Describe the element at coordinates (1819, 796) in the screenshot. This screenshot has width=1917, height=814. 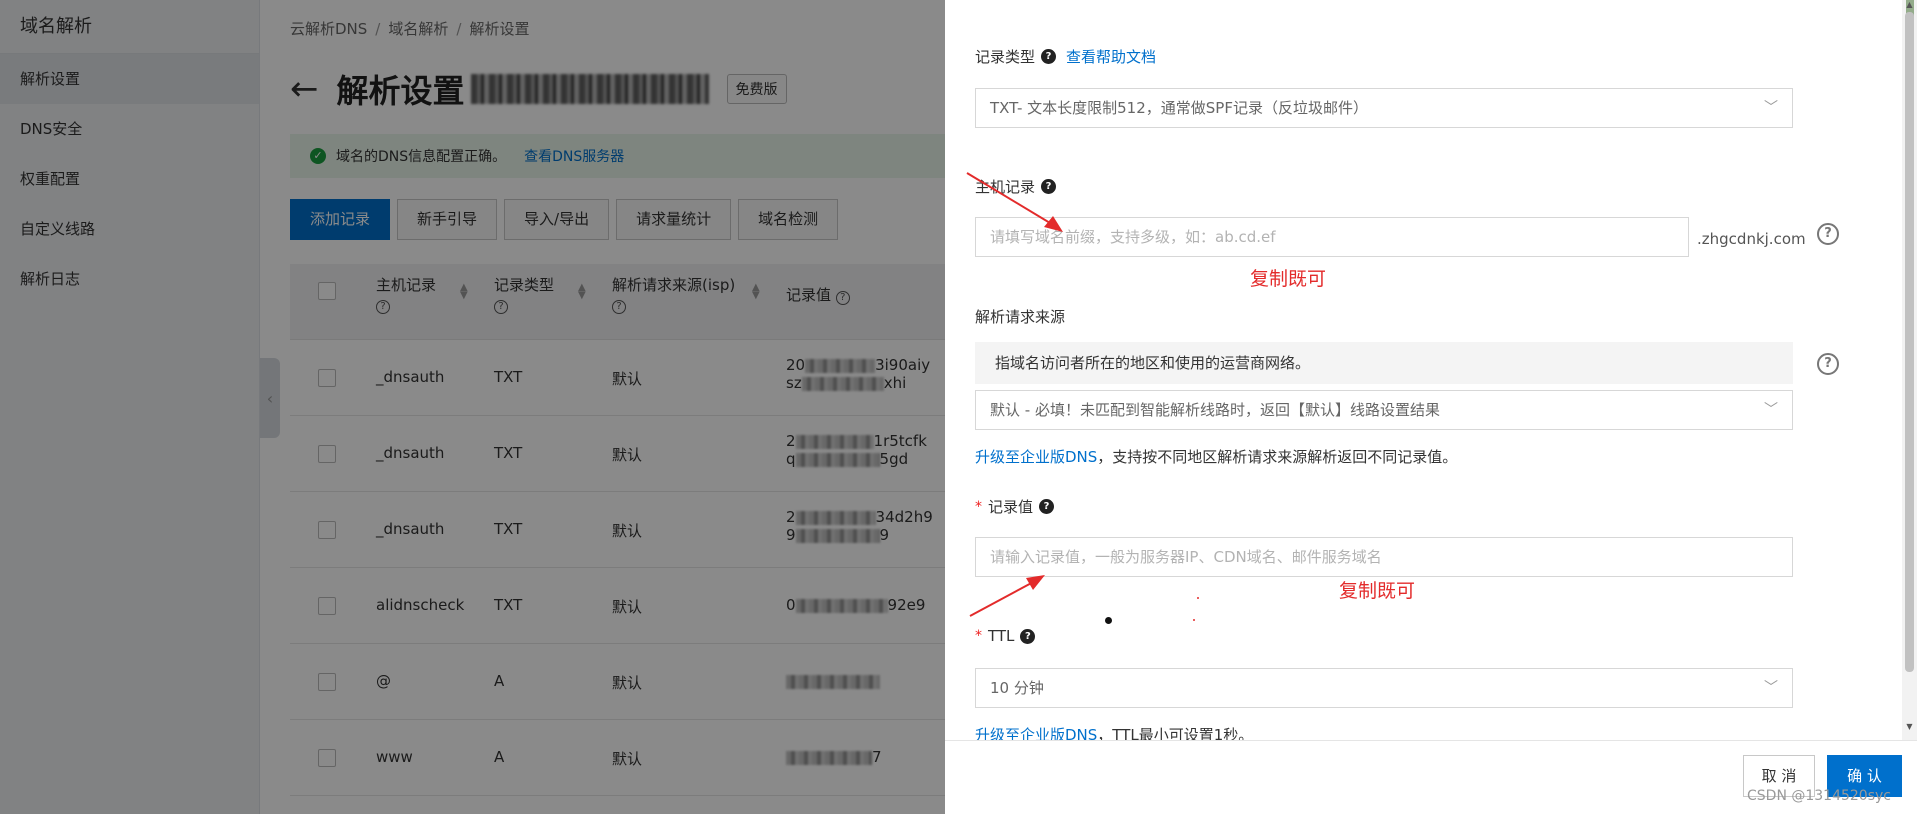
I see `csdn-watermark: CSDN @1314520syc` at that location.